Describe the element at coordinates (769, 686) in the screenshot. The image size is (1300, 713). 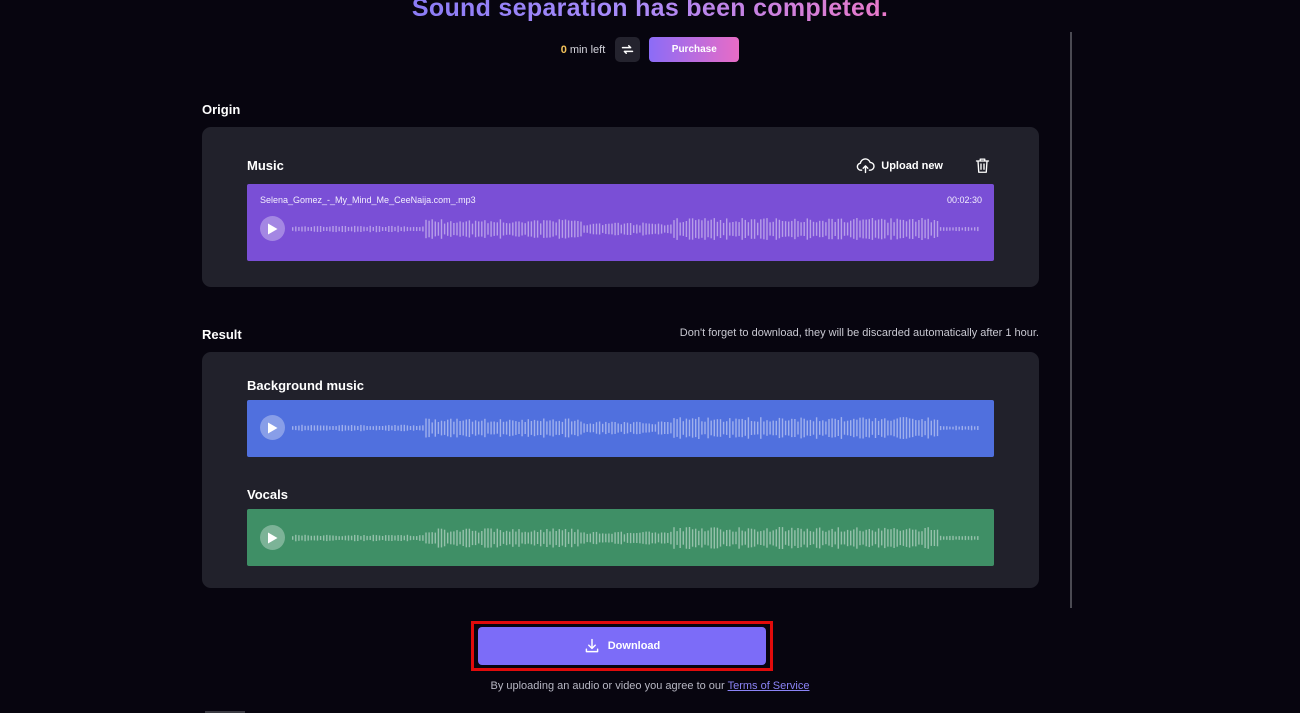
I see `terms-of-service-link: Terms of Service` at that location.